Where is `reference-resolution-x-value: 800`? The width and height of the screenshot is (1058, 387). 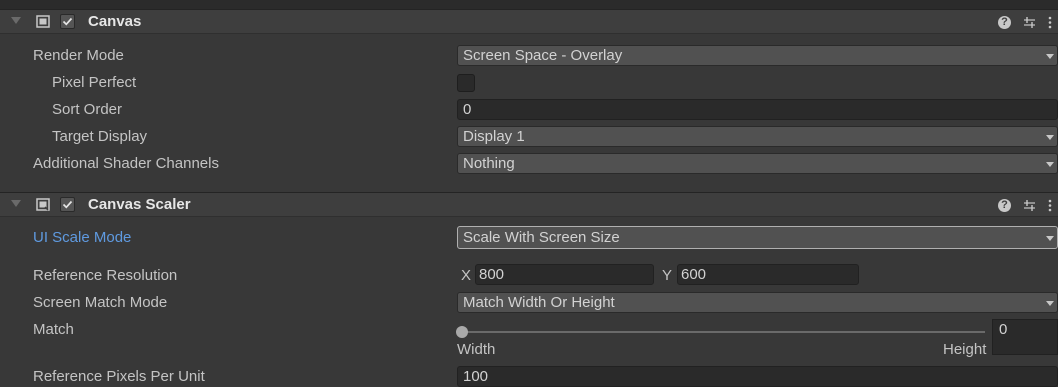 reference-resolution-x-value: 800 is located at coordinates (492, 274).